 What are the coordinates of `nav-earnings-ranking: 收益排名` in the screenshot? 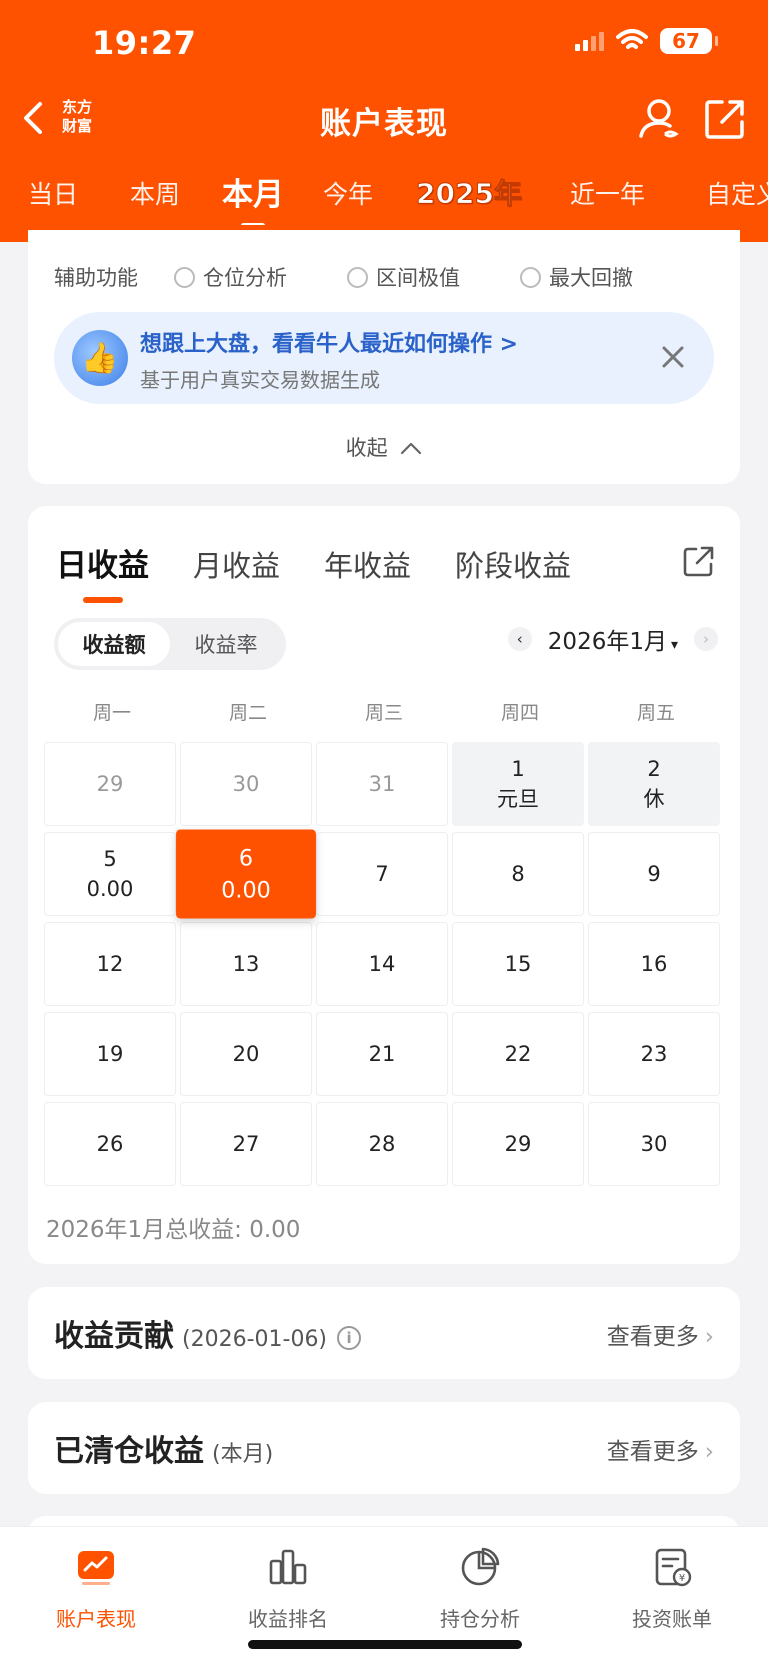 It's located at (288, 1588).